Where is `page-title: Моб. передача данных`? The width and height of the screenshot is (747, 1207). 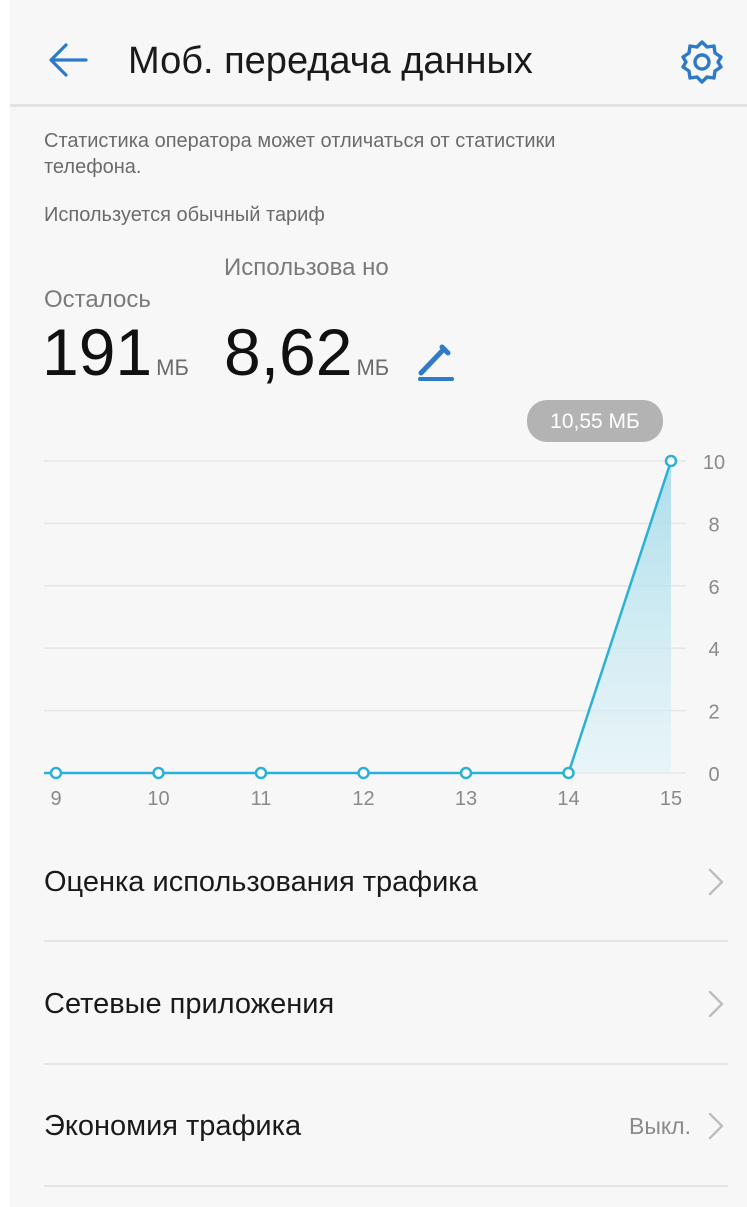 page-title: Моб. передача данных is located at coordinates (330, 61).